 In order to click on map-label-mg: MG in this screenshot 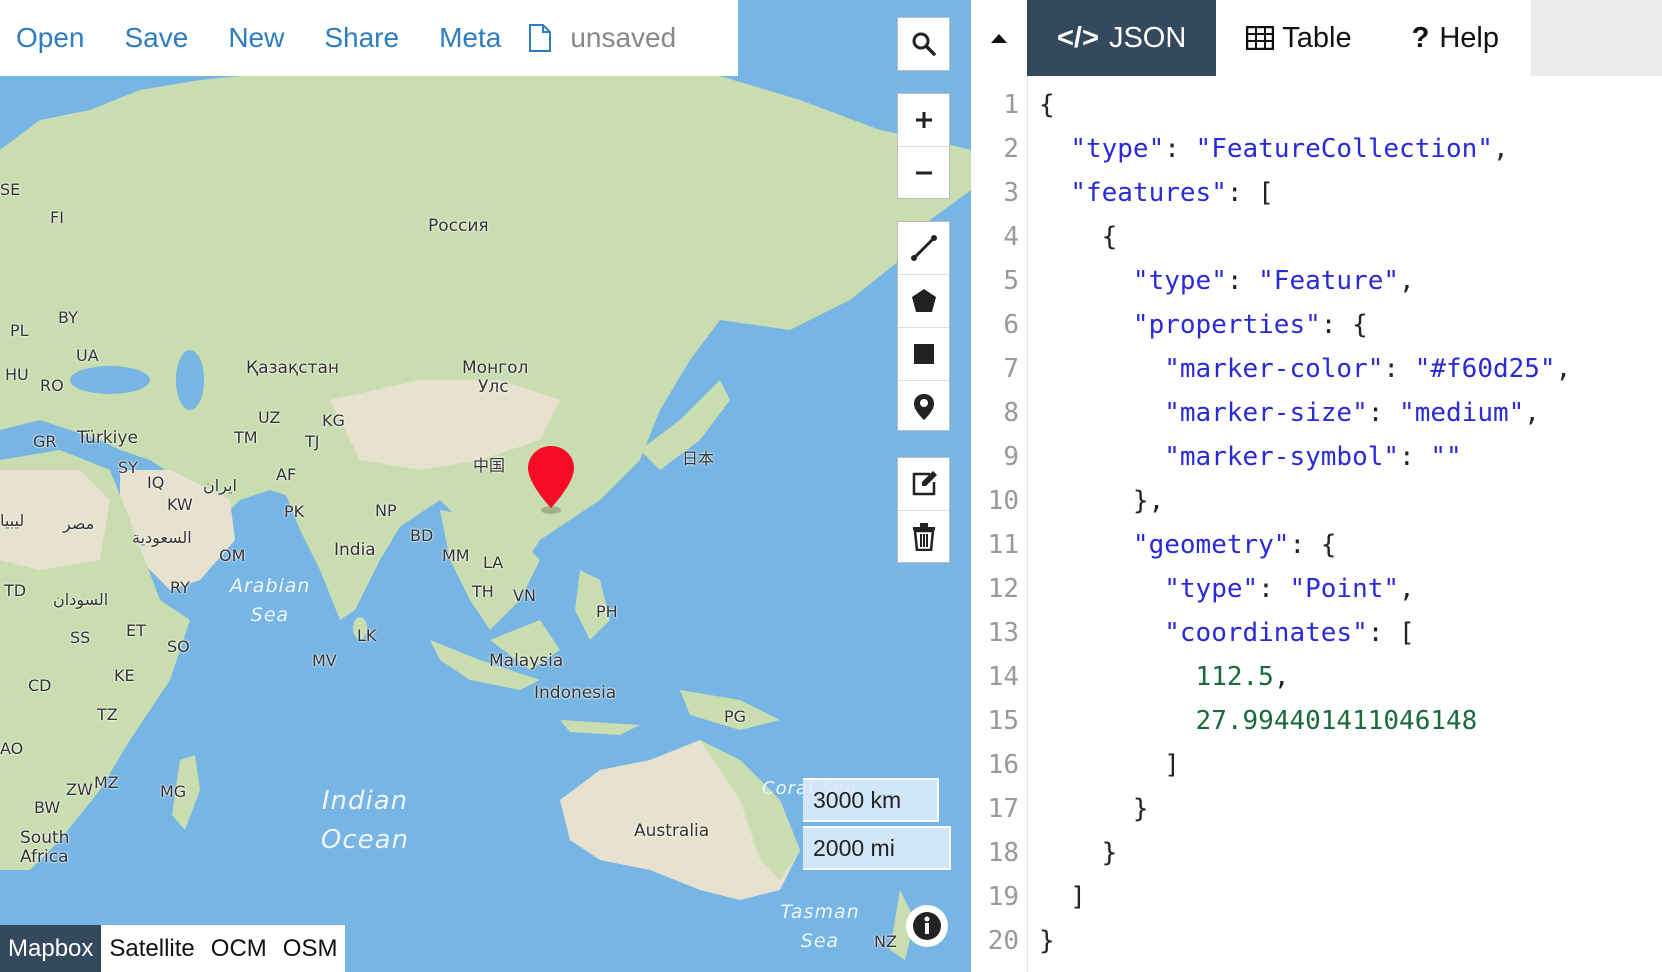, I will do `click(173, 791)`.